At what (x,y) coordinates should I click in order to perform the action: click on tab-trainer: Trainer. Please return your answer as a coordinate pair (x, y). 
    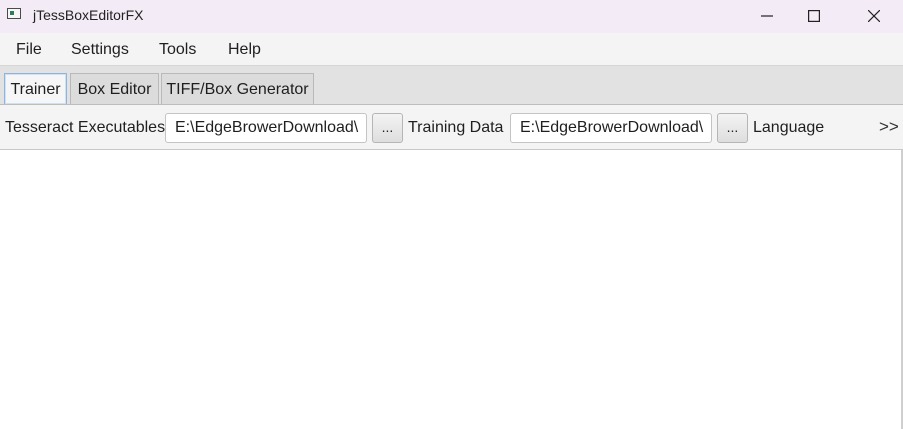
    Looking at the image, I should click on (35, 88).